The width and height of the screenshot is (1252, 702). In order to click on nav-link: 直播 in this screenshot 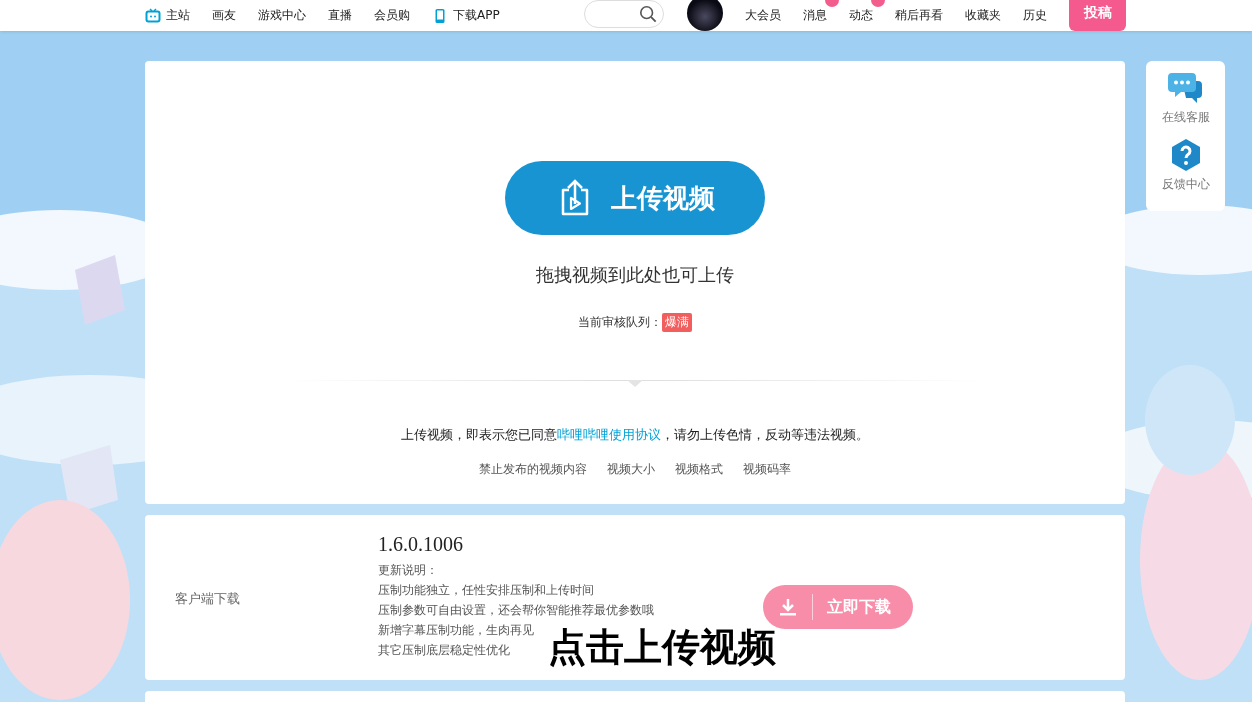, I will do `click(340, 15)`.